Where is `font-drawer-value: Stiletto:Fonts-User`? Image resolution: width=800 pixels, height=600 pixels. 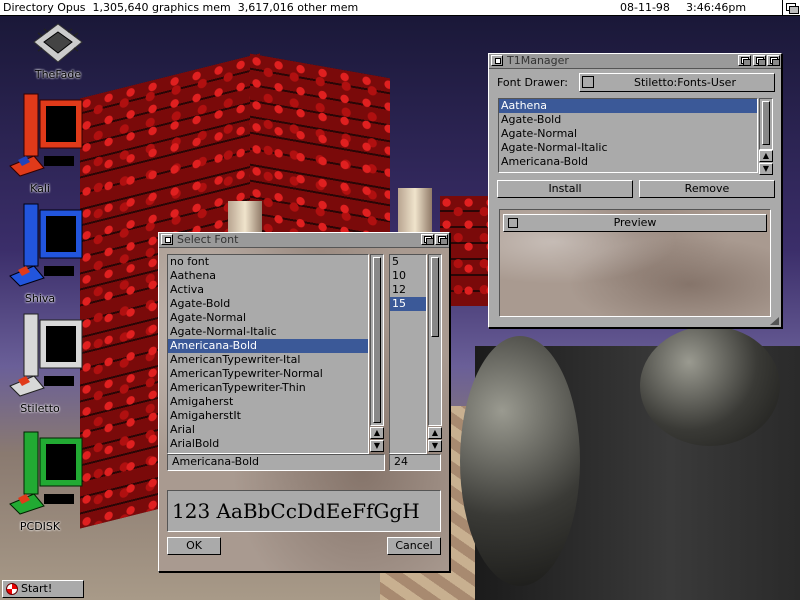 font-drawer-value: Stiletto:Fonts-User is located at coordinates (685, 82).